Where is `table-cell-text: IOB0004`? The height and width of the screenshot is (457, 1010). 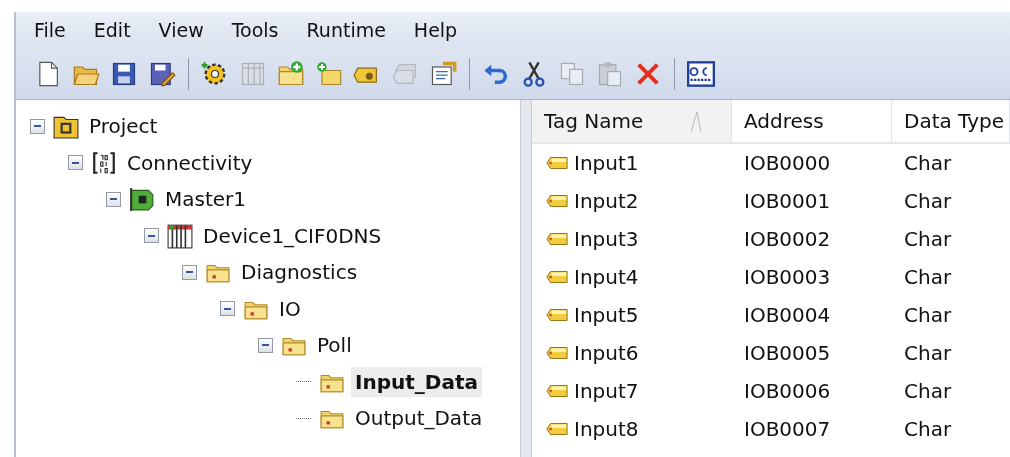
table-cell-text: IOB0004 is located at coordinates (787, 315).